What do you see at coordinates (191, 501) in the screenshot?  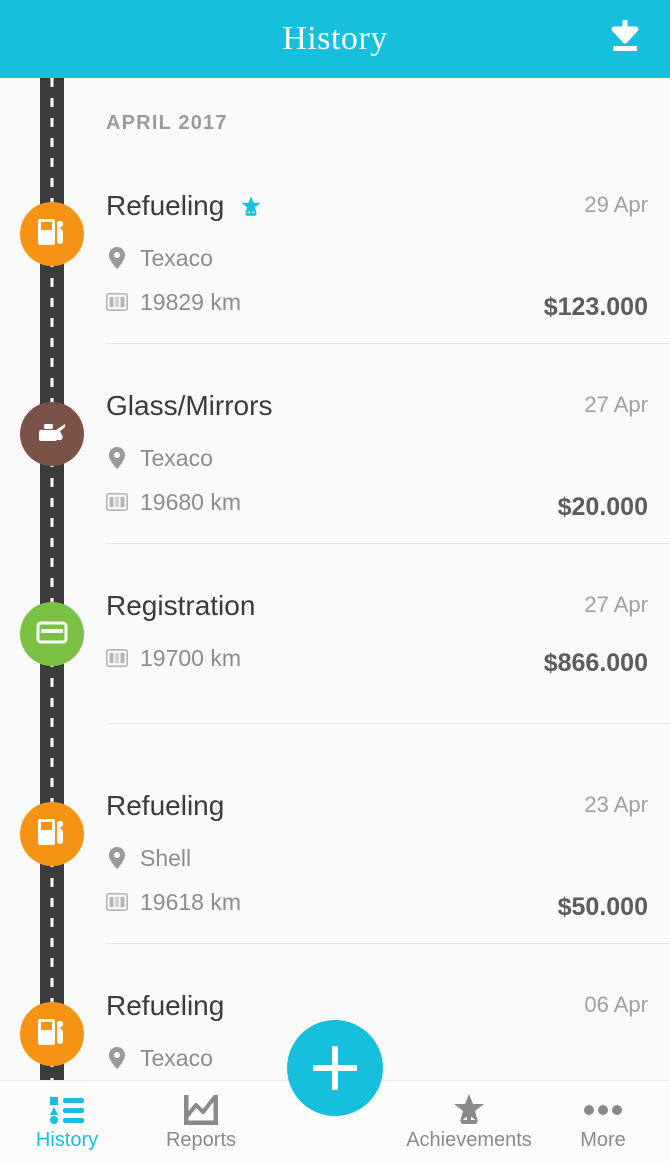 I see `entry-odometer: 19680 km` at bounding box center [191, 501].